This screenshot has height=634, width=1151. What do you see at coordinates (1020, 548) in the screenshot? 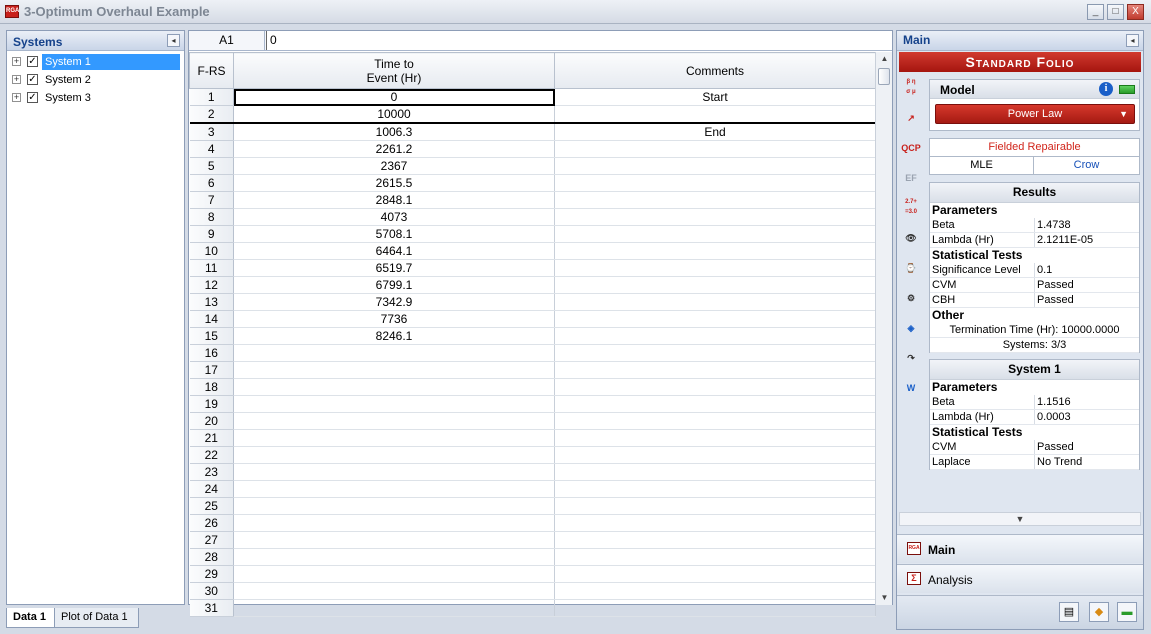
I see `nav-main: RGA Main` at bounding box center [1020, 548].